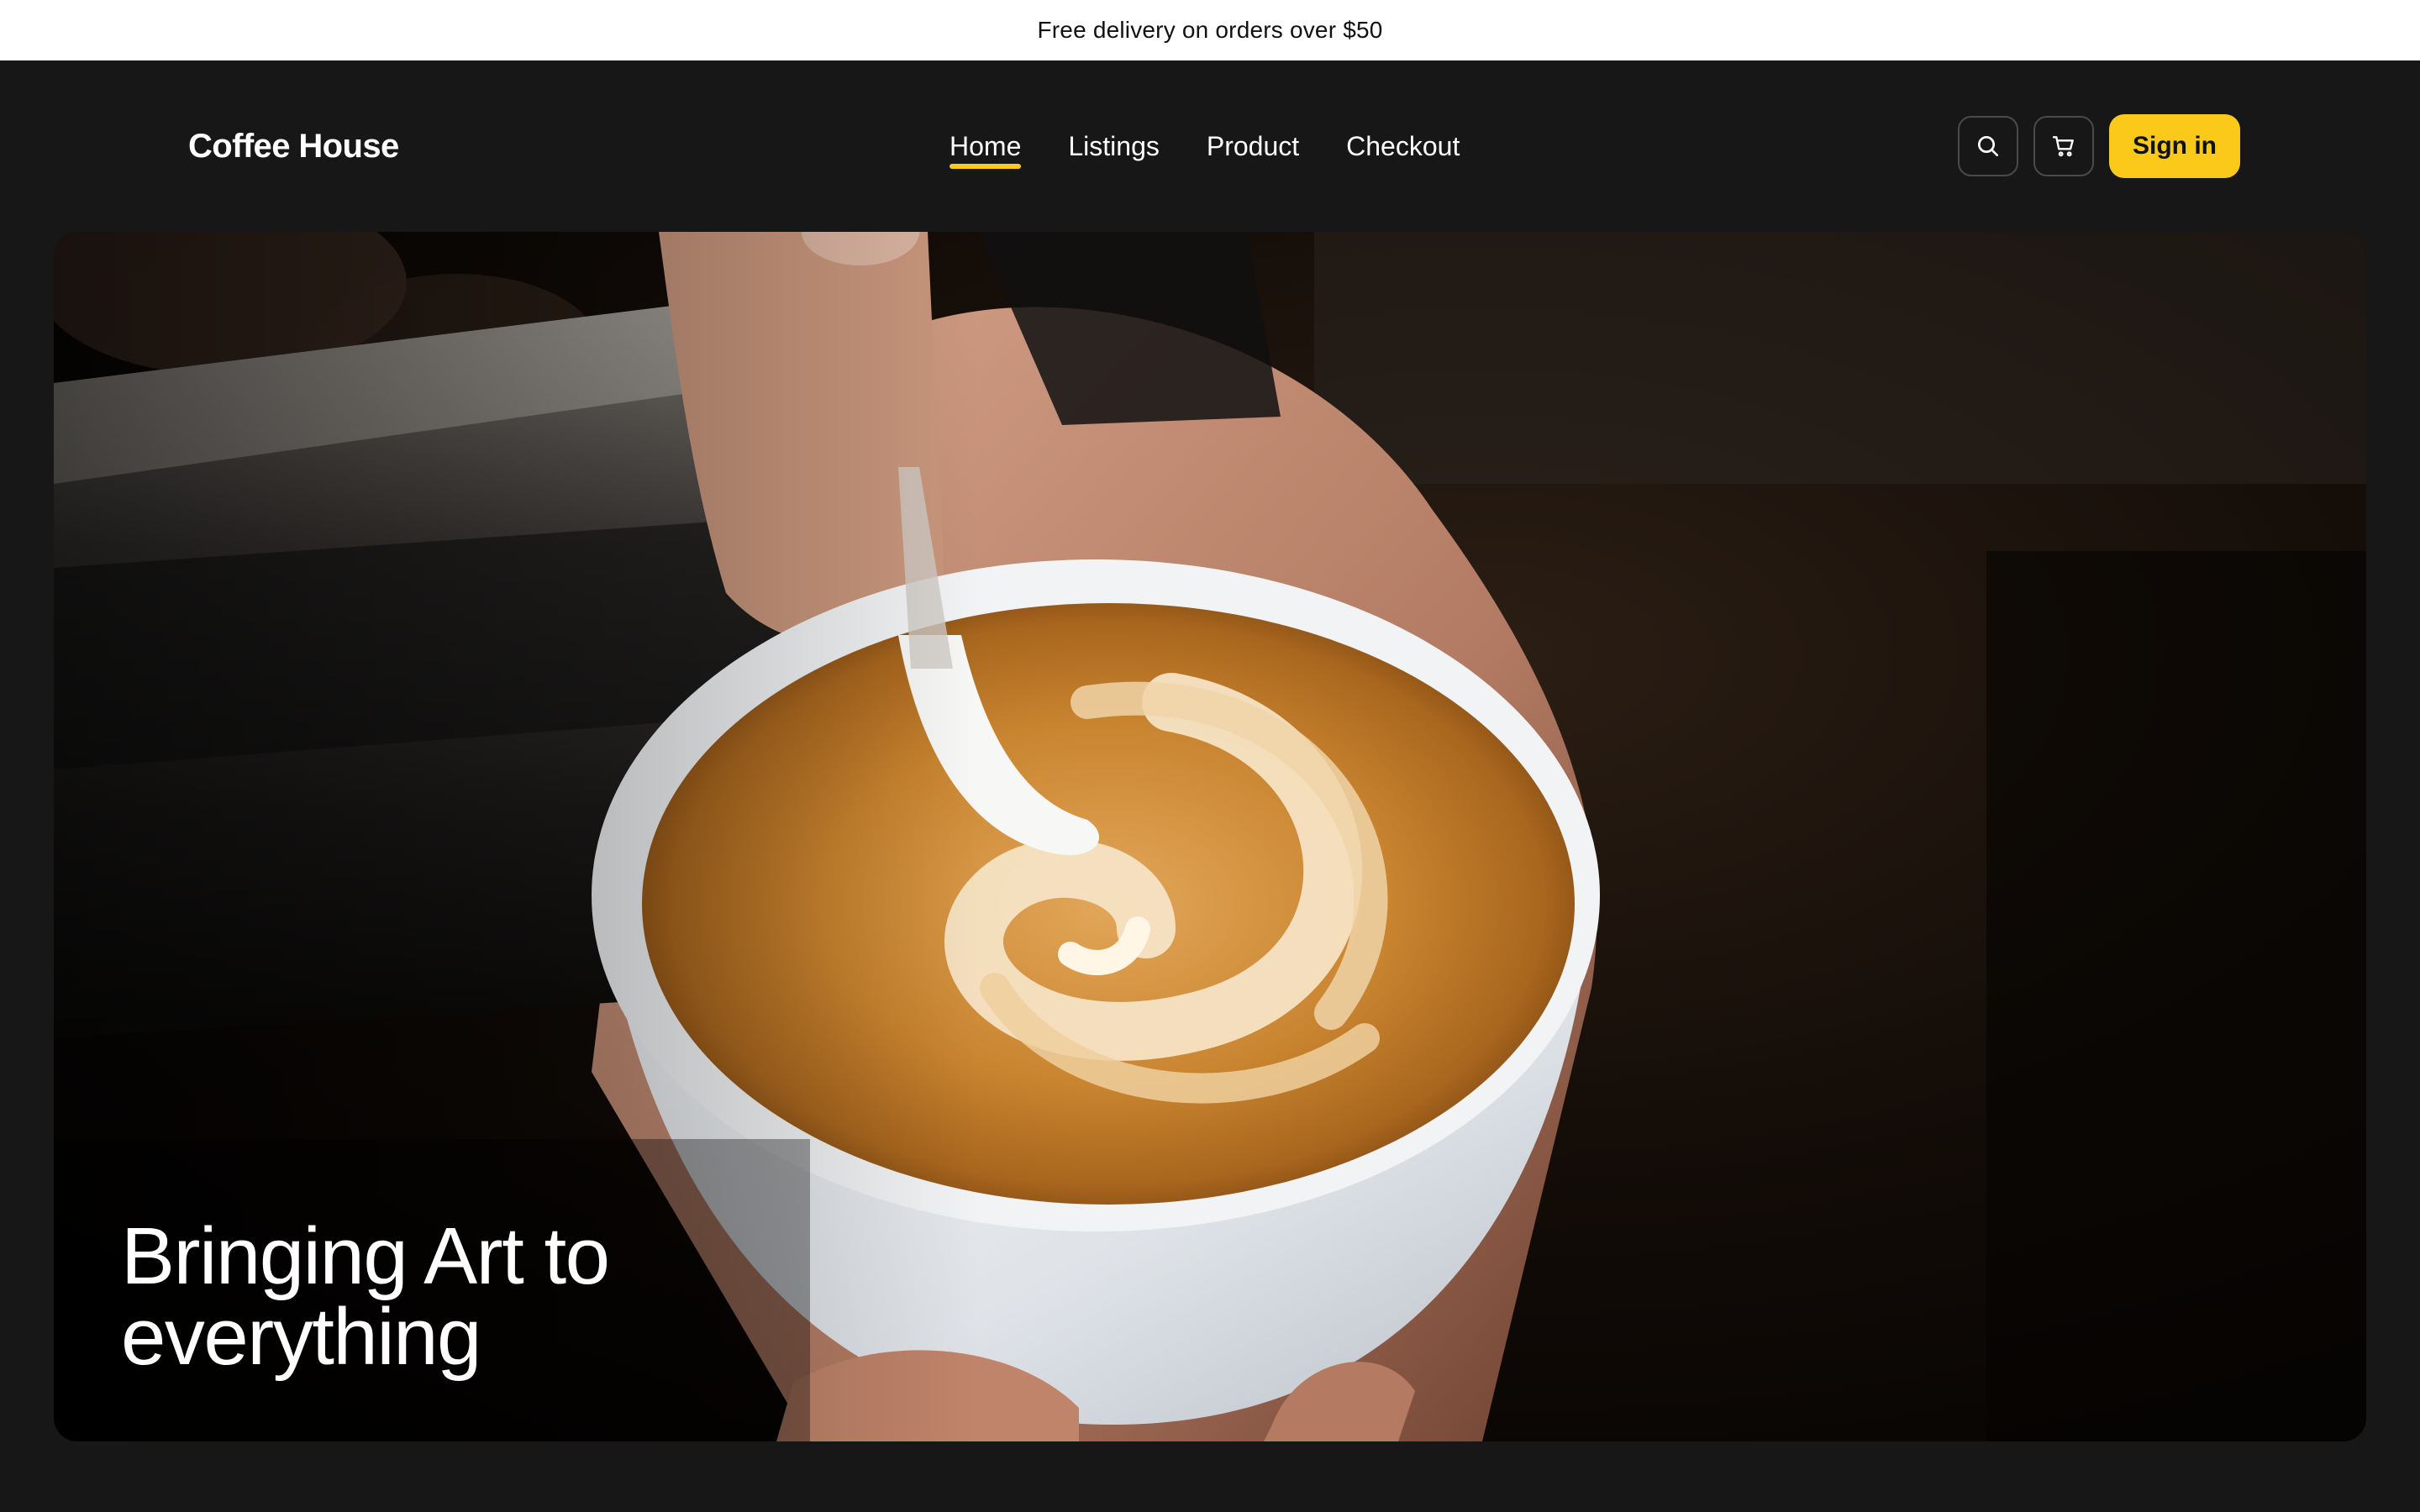 The width and height of the screenshot is (2420, 1512). I want to click on header-actions: Sign in, so click(2099, 146).